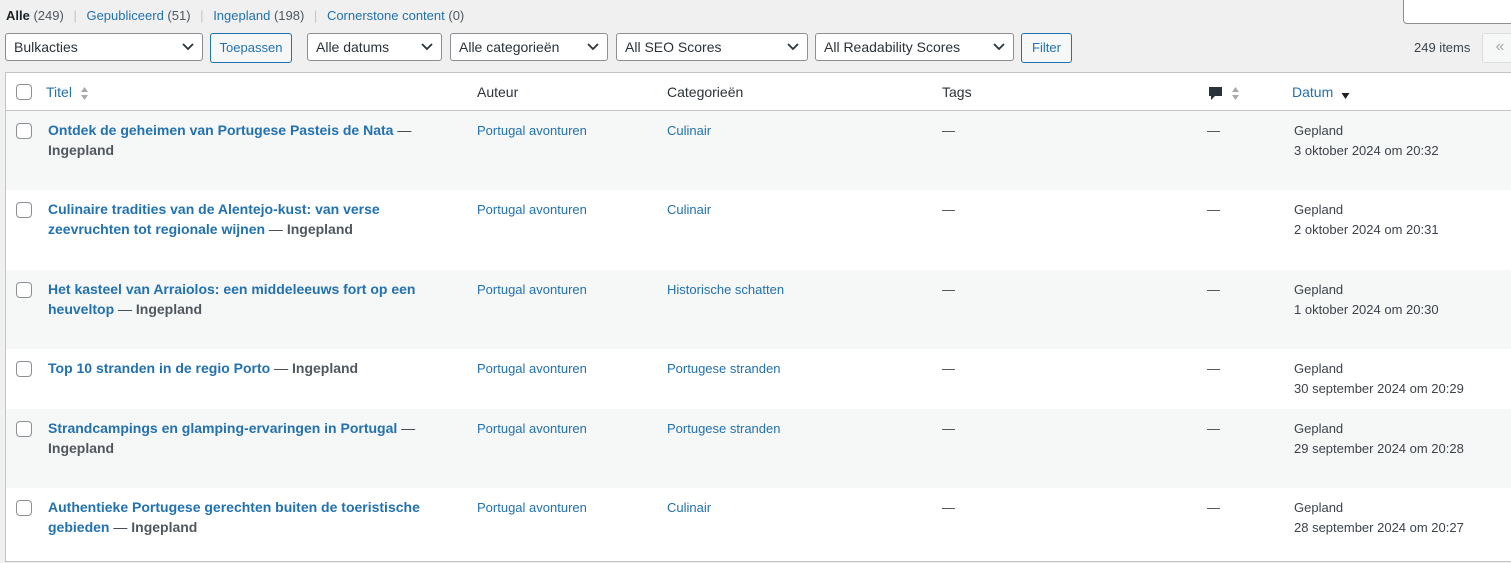  I want to click on post-date-value: 30 september 2024 om 20:29, so click(1379, 388).